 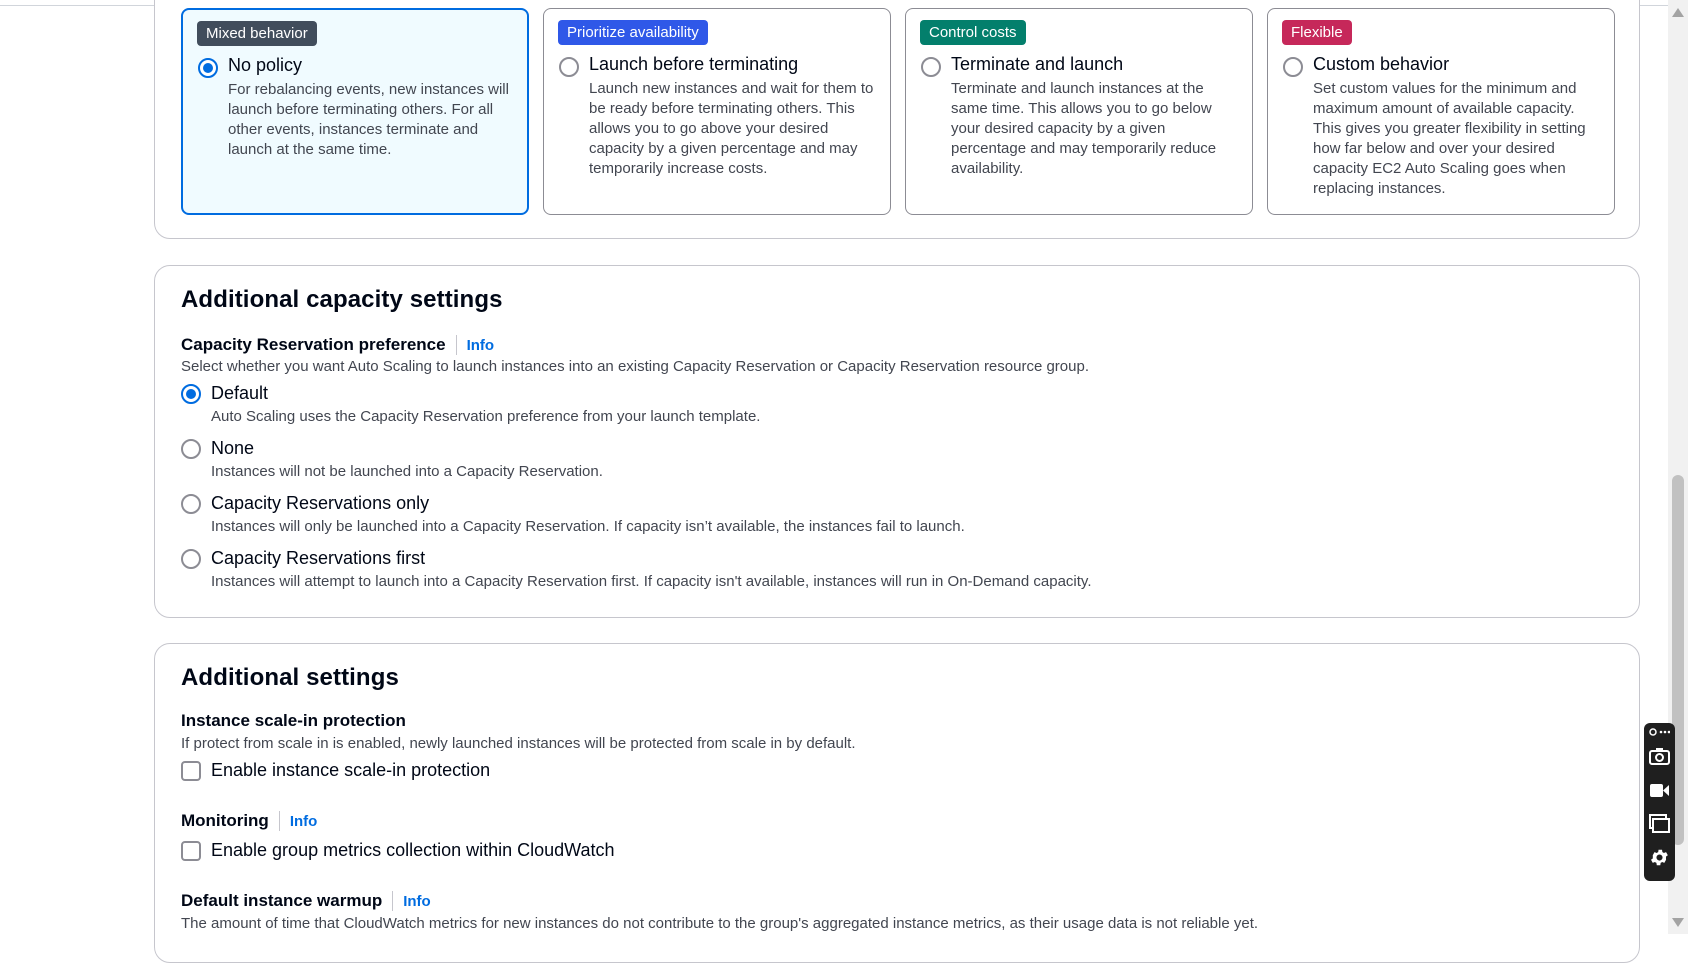 What do you see at coordinates (265, 65) in the screenshot?
I see `tile-title: No policy` at bounding box center [265, 65].